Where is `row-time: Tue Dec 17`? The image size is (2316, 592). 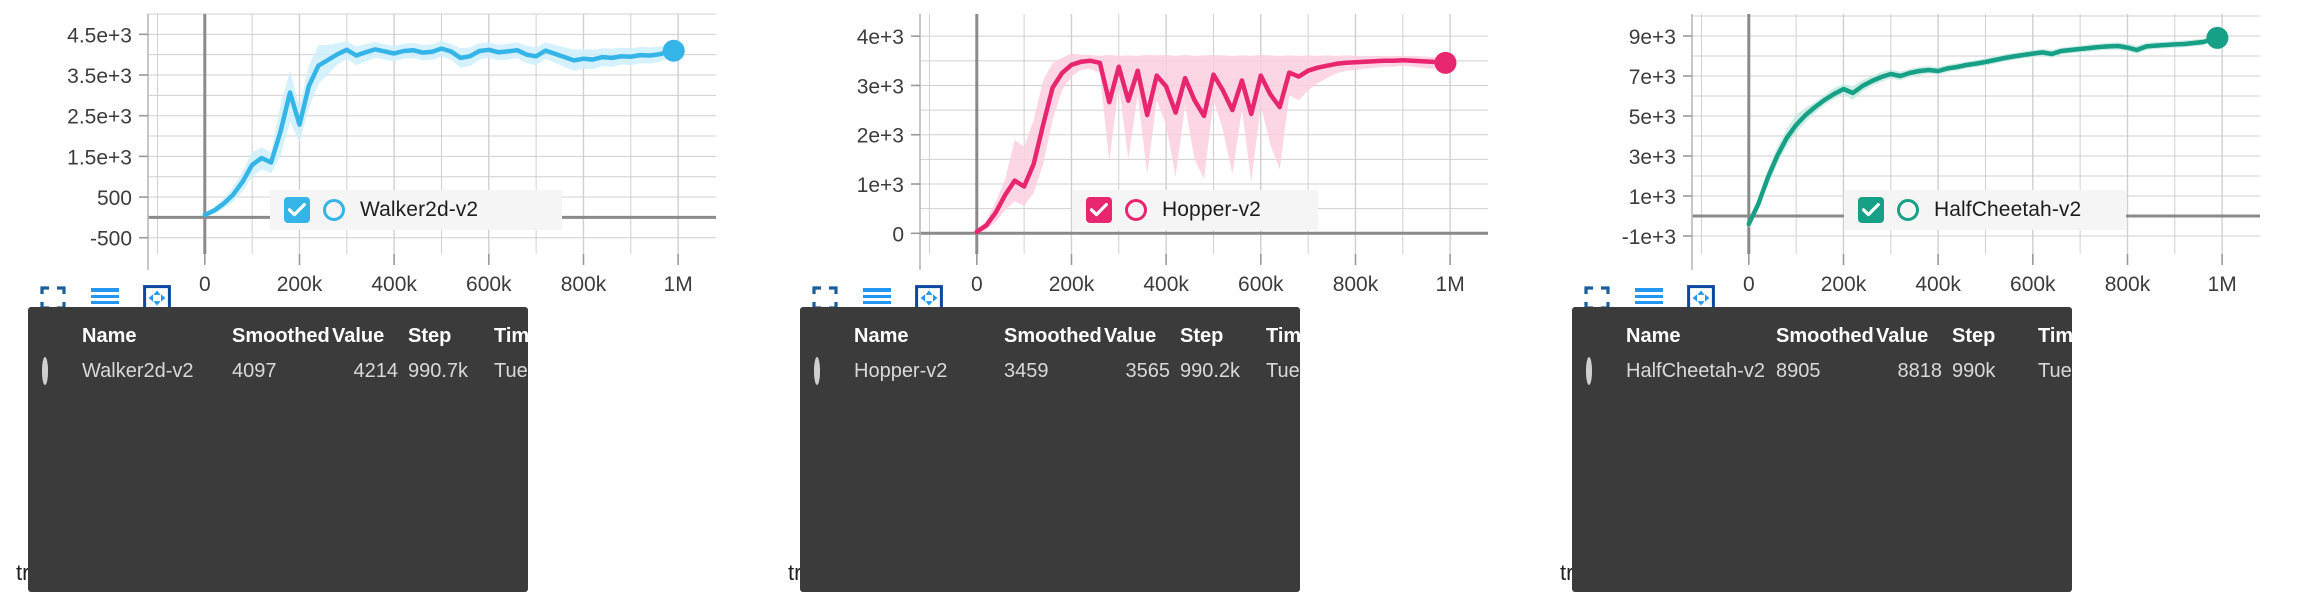 row-time: Tue Dec 17 is located at coordinates (511, 371).